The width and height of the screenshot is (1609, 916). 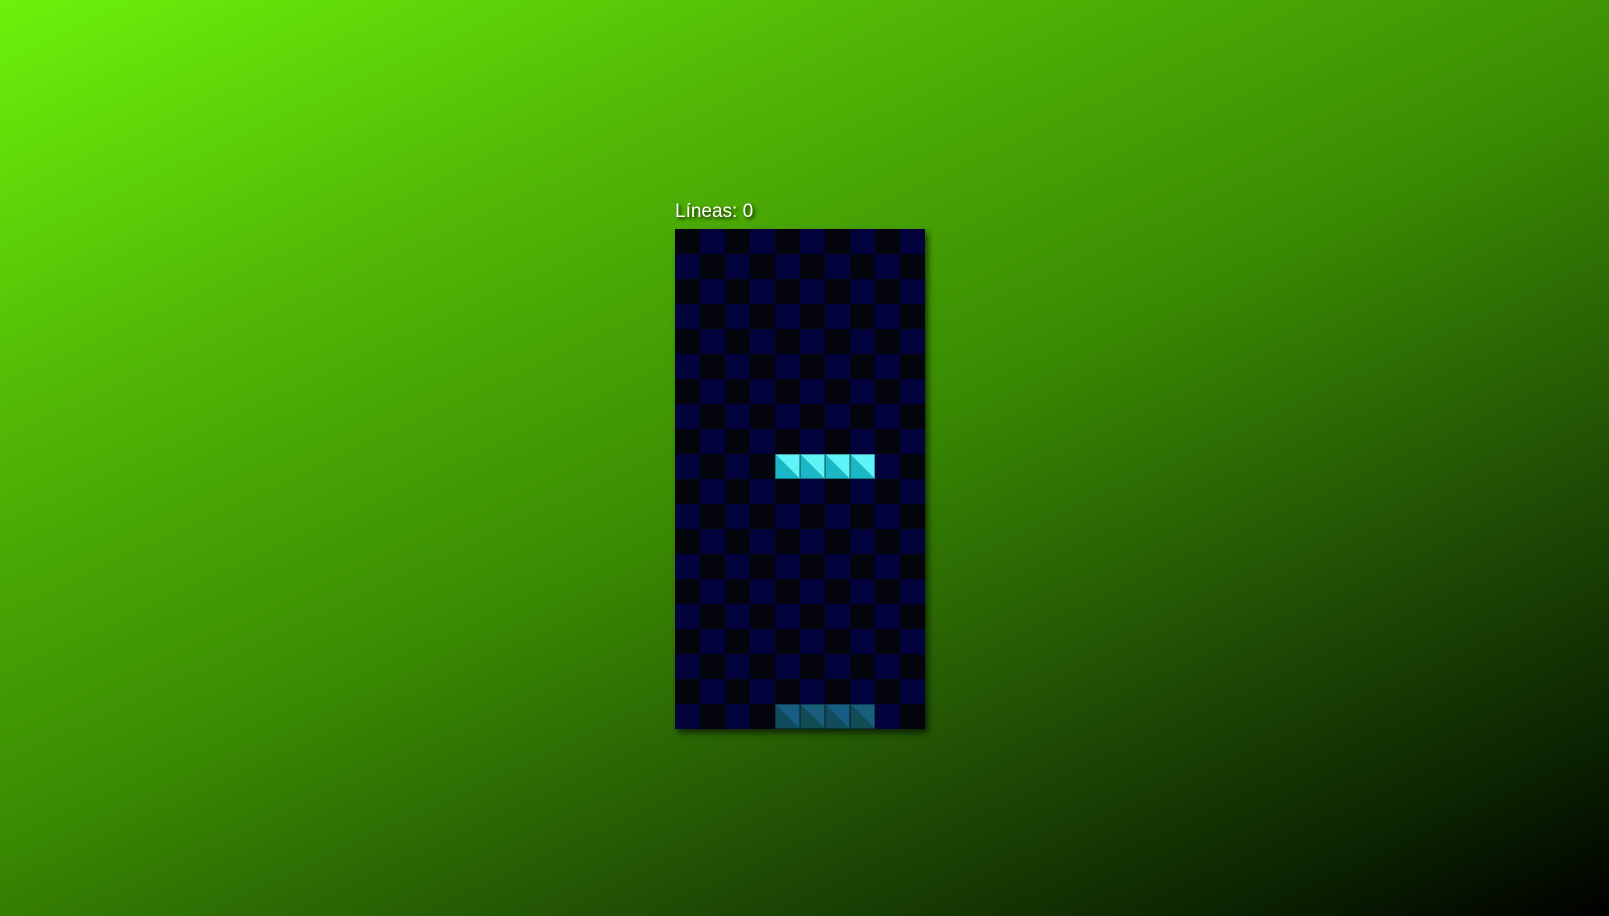 I want to click on tetris-board, so click(x=800, y=479).